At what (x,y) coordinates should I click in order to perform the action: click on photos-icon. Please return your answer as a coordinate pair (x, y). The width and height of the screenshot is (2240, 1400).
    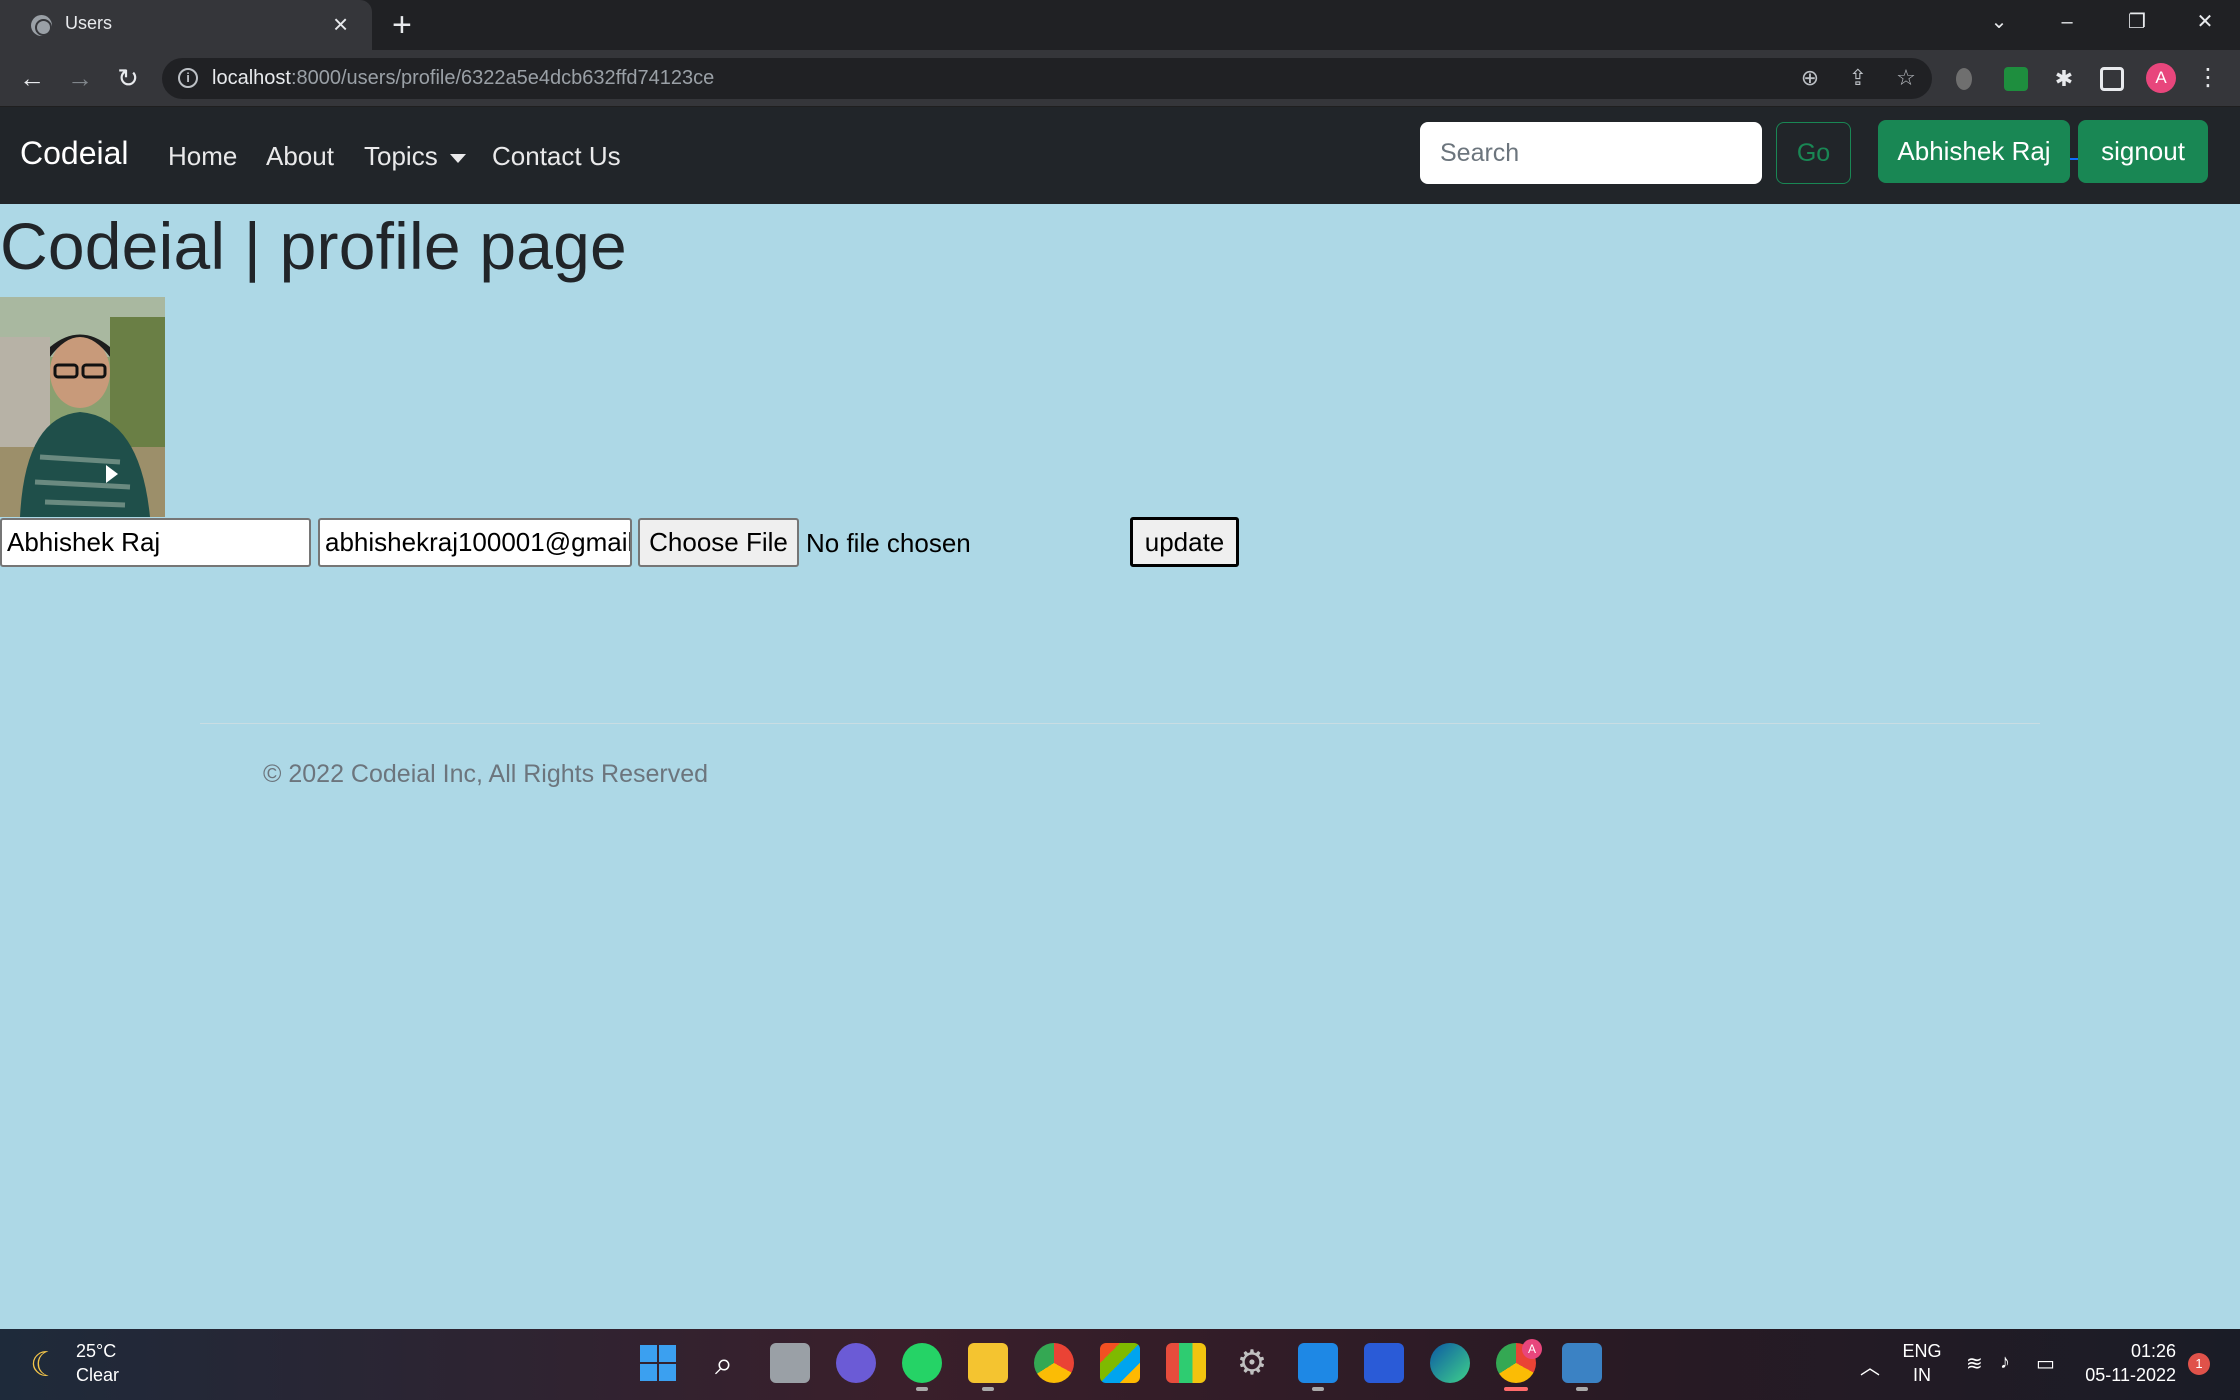
    Looking at the image, I should click on (1582, 1363).